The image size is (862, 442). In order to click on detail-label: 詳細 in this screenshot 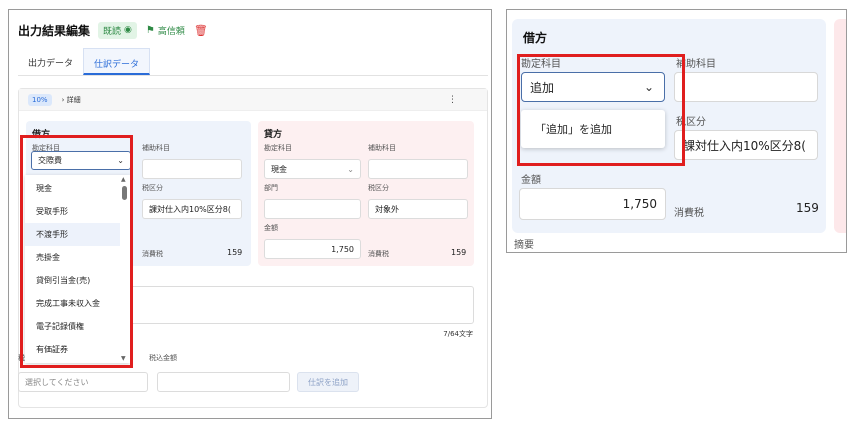, I will do `click(73, 99)`.